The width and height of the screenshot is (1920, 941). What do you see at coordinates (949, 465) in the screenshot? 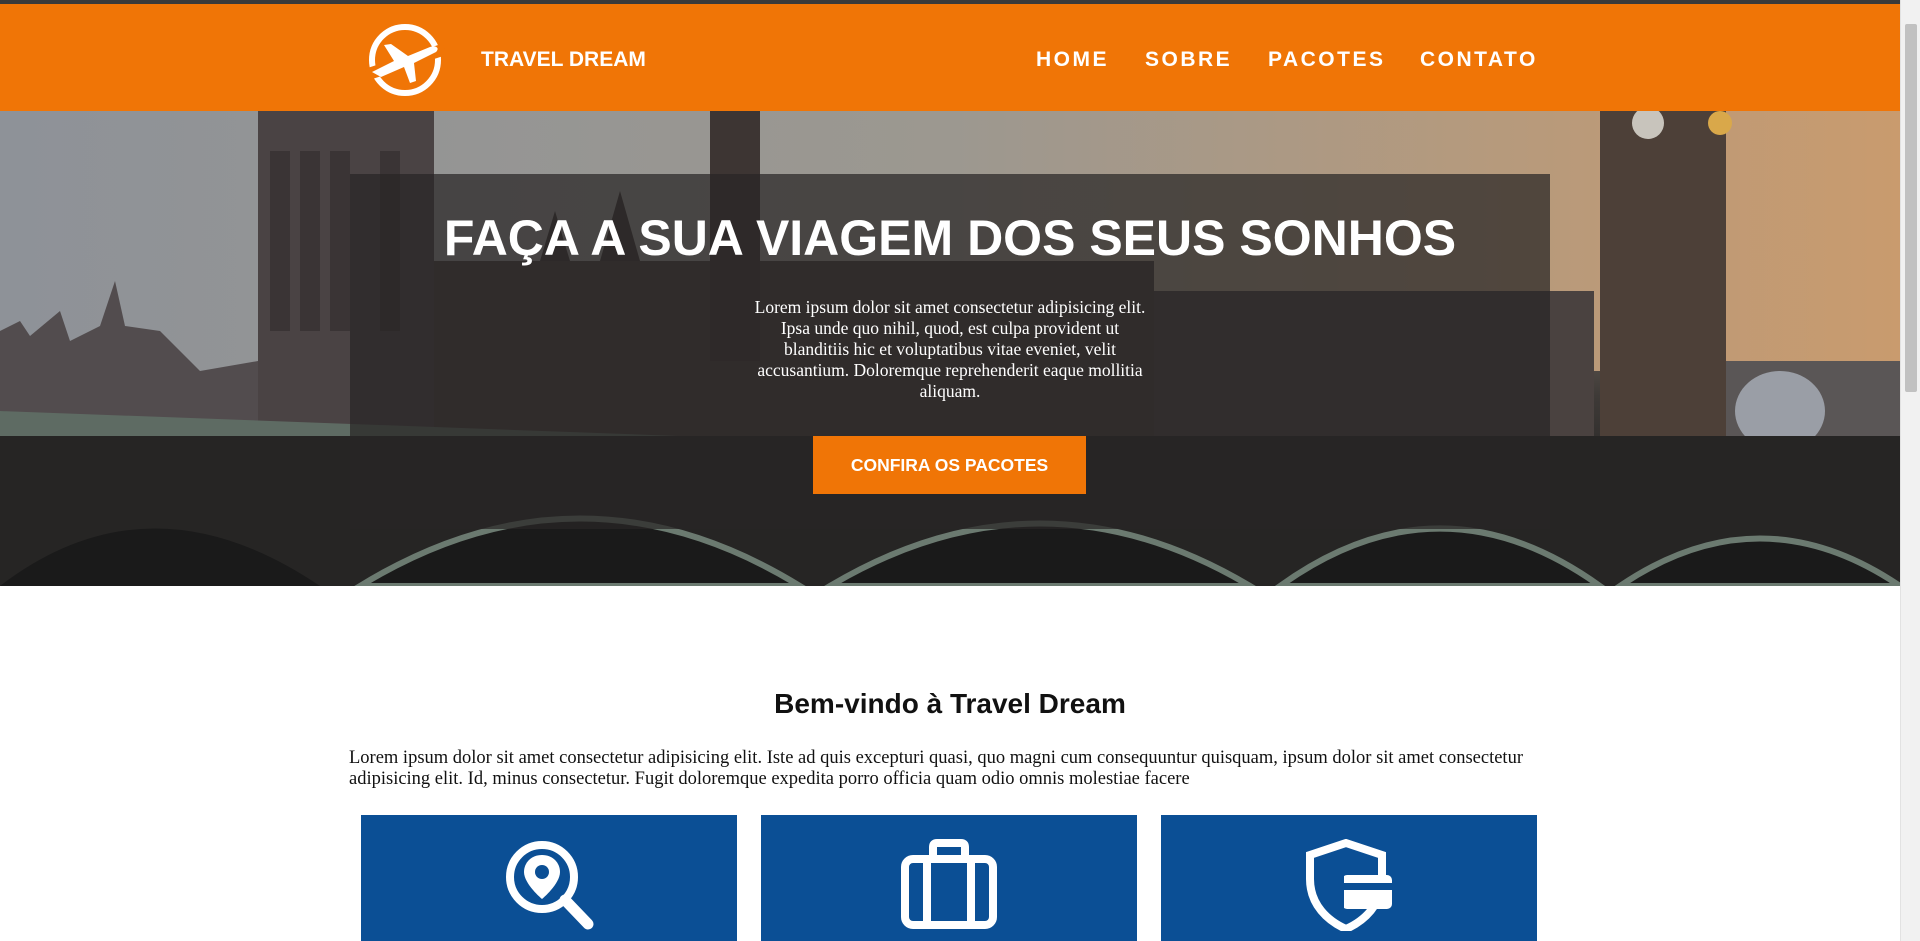
I see `confira-pacotes-button: CONFIRA OS PACOTES` at bounding box center [949, 465].